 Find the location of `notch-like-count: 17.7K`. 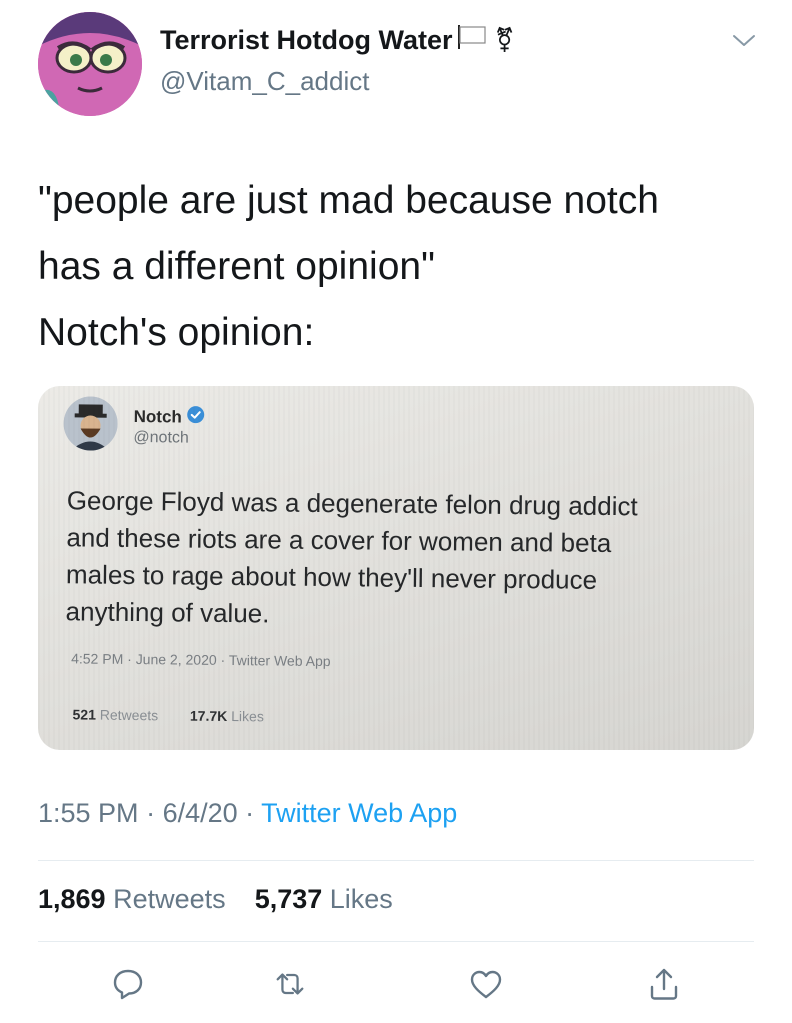

notch-like-count: 17.7K is located at coordinates (208, 715).